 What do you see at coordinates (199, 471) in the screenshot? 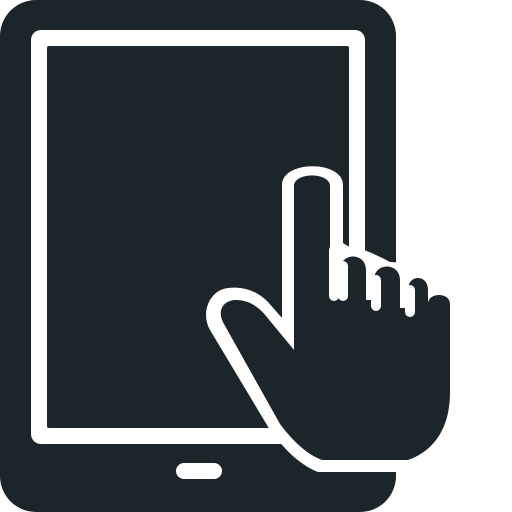
I see `home-button-icon` at bounding box center [199, 471].